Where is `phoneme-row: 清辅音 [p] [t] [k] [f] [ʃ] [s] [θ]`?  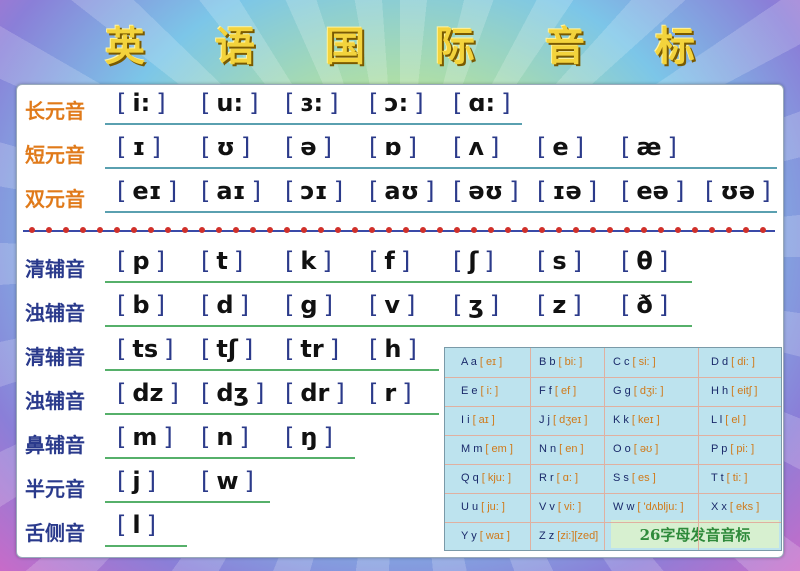 phoneme-row: 清辅音 [p] [t] [k] [f] [ʃ] [s] [θ] is located at coordinates (400, 267).